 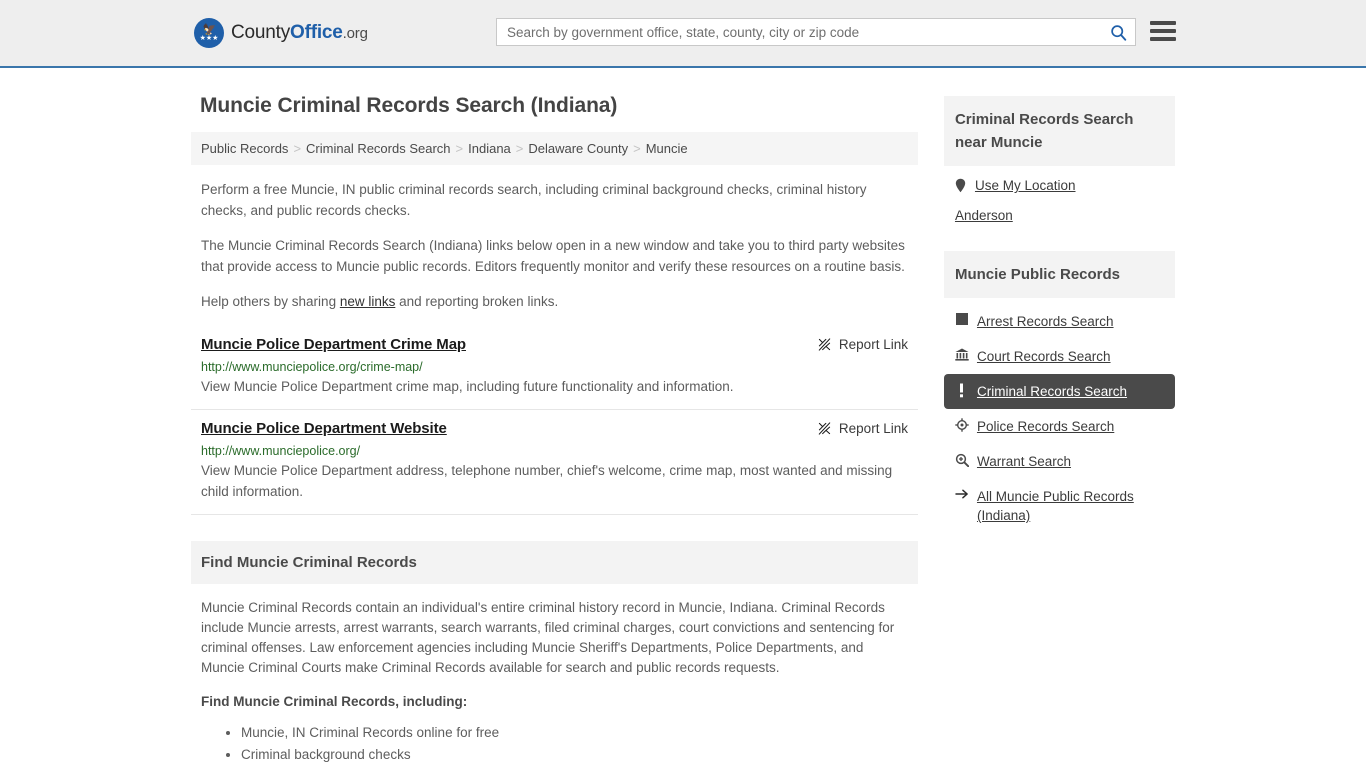 What do you see at coordinates (477, 301) in the screenshot?
I see `share-text-after: and reporting broken links.` at bounding box center [477, 301].